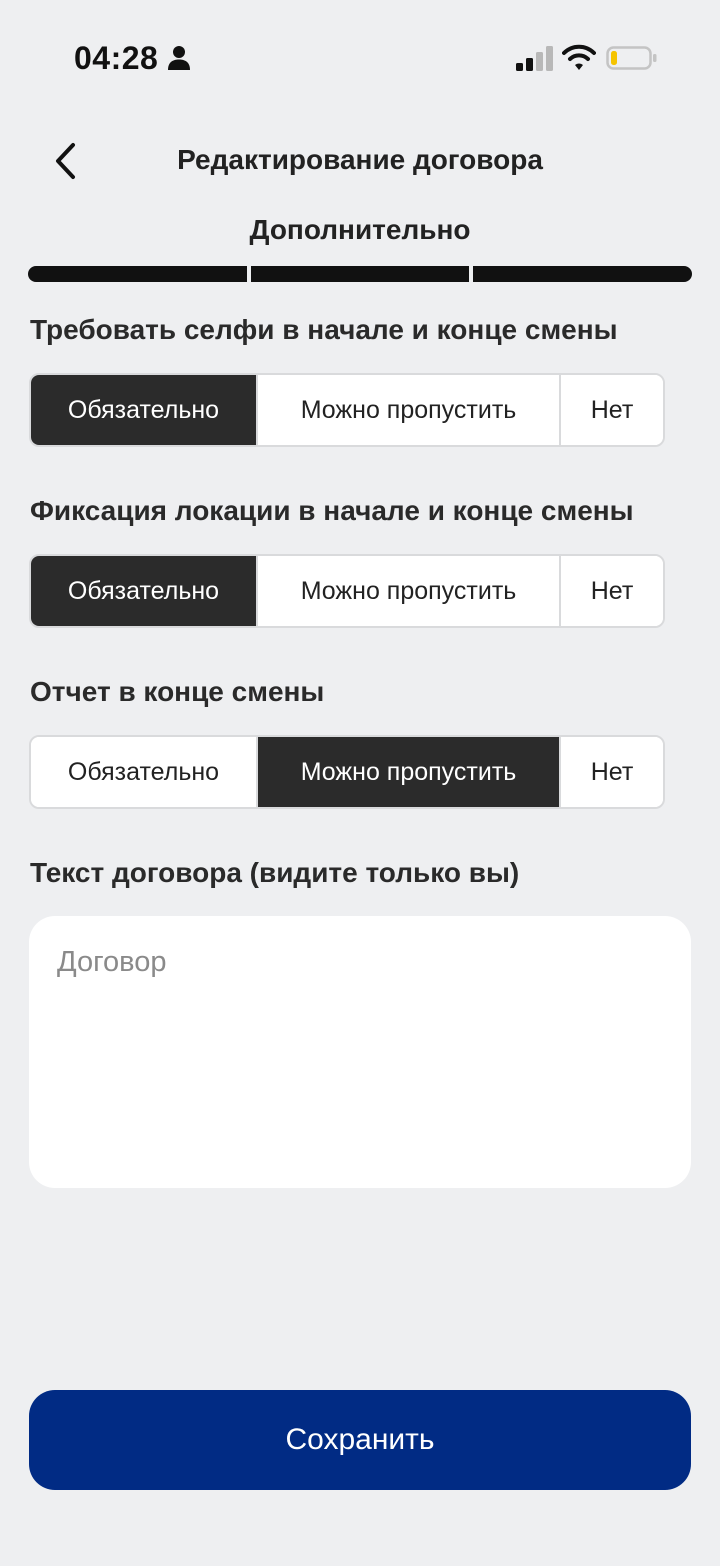  Describe the element at coordinates (631, 58) in the screenshot. I see `battery-icon` at that location.